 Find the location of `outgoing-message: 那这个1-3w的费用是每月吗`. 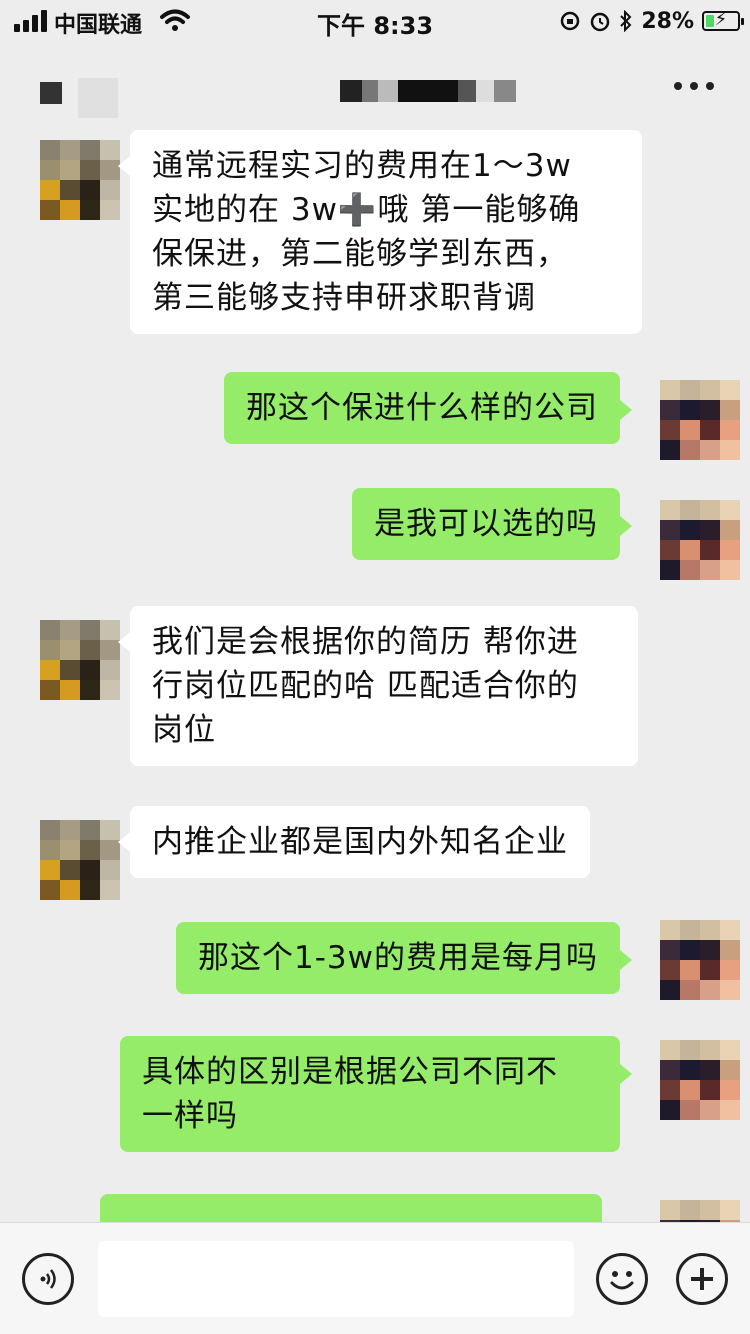

outgoing-message: 那这个1-3w的费用是每月吗 is located at coordinates (404, 958).